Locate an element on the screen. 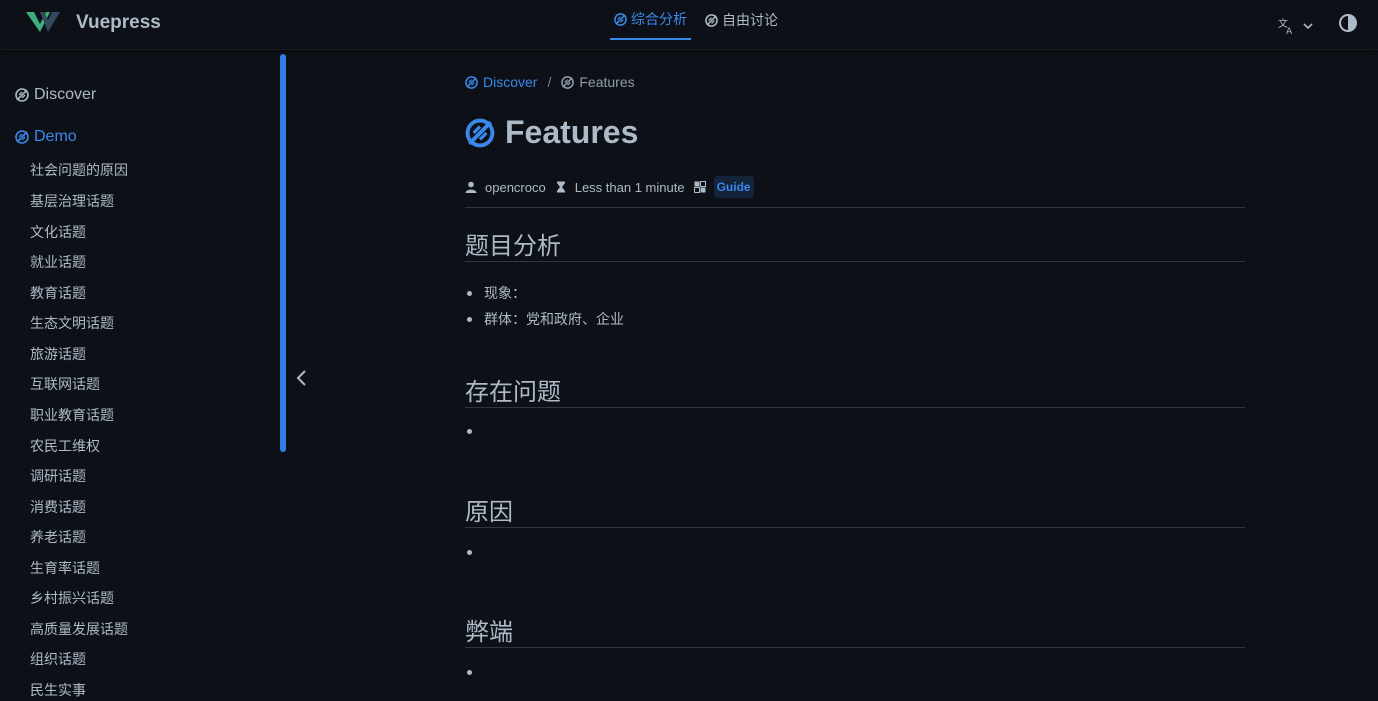 The height and width of the screenshot is (701, 1378). breadcrumb-link-discover: Discover is located at coordinates (501, 82).